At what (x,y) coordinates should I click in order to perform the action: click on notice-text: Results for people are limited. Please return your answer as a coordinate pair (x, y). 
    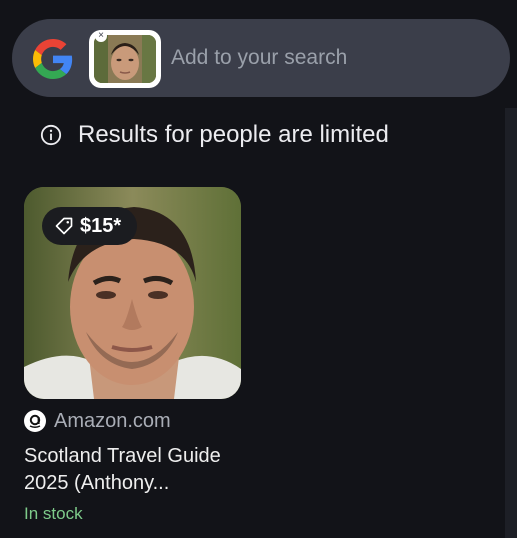
    Looking at the image, I should click on (233, 134).